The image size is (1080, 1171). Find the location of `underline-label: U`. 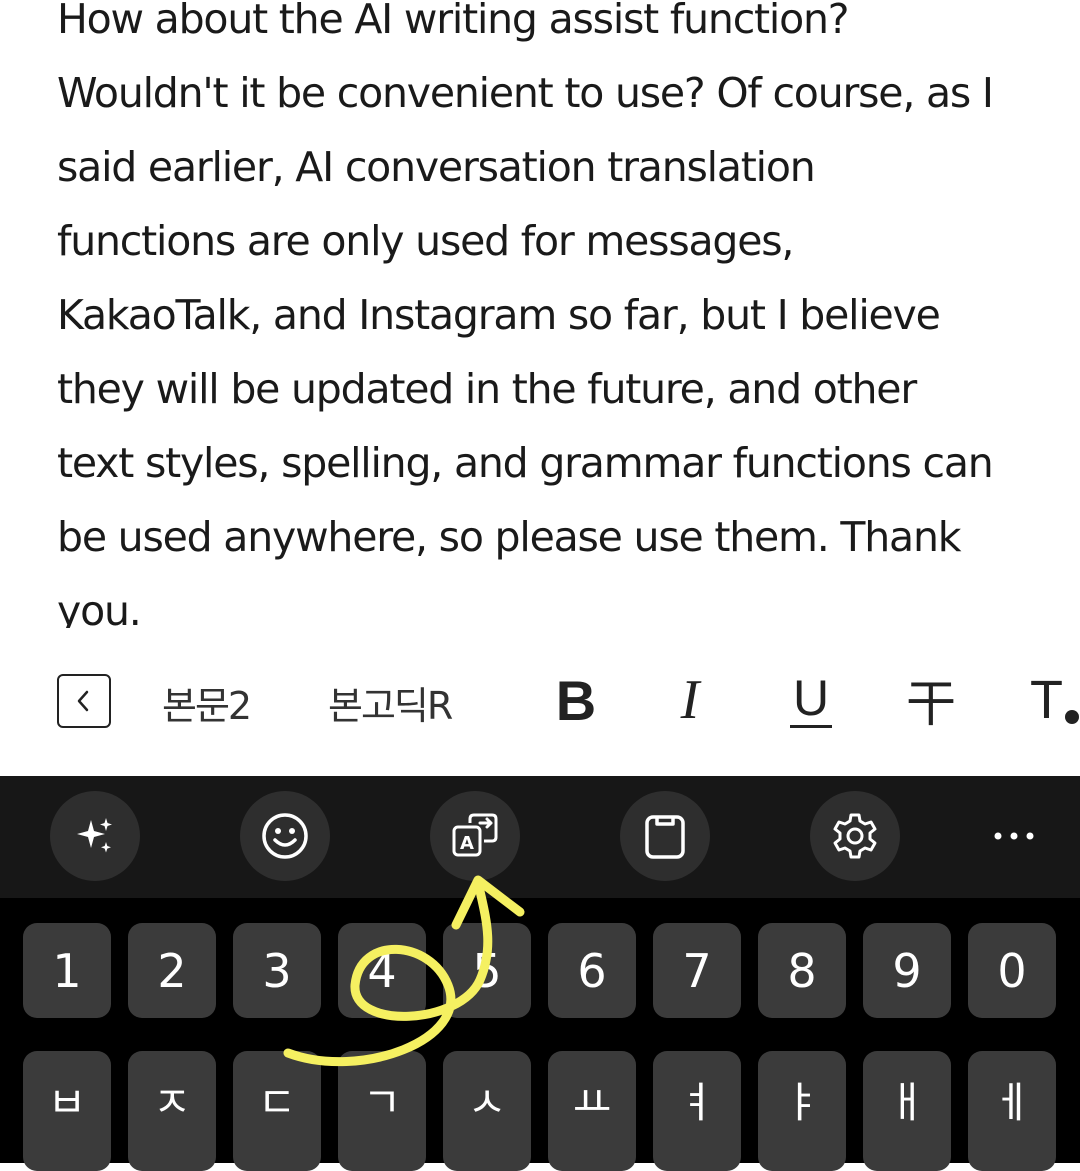

underline-label: U is located at coordinates (811, 697).